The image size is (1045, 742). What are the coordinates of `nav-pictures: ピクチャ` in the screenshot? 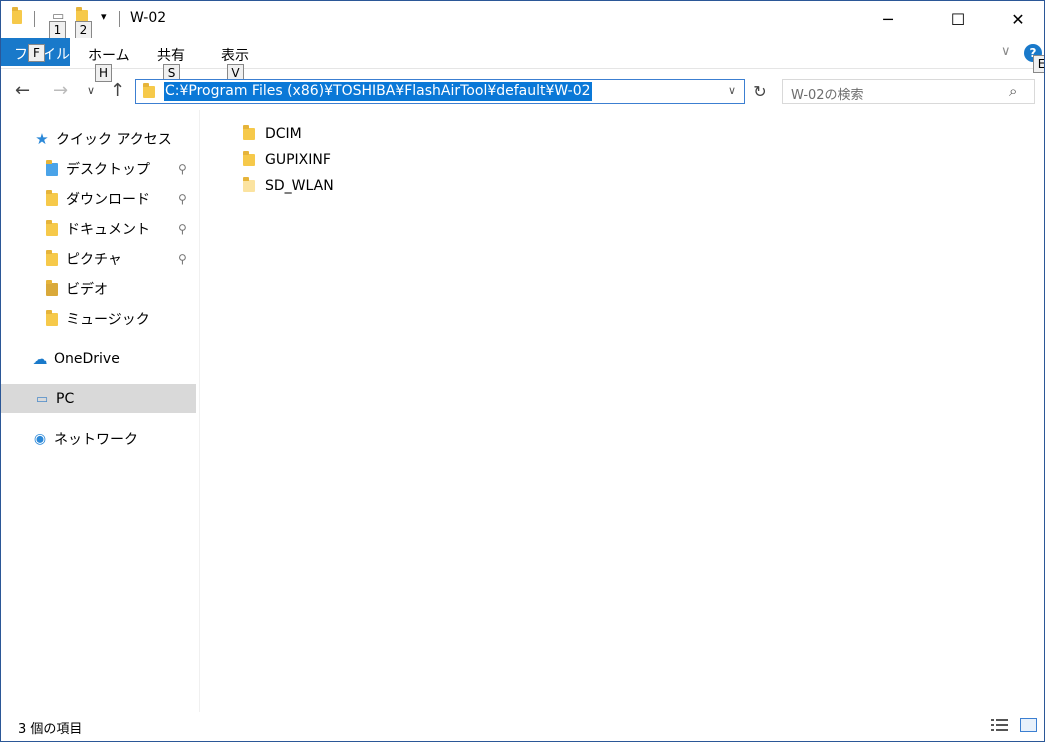 It's located at (83, 259).